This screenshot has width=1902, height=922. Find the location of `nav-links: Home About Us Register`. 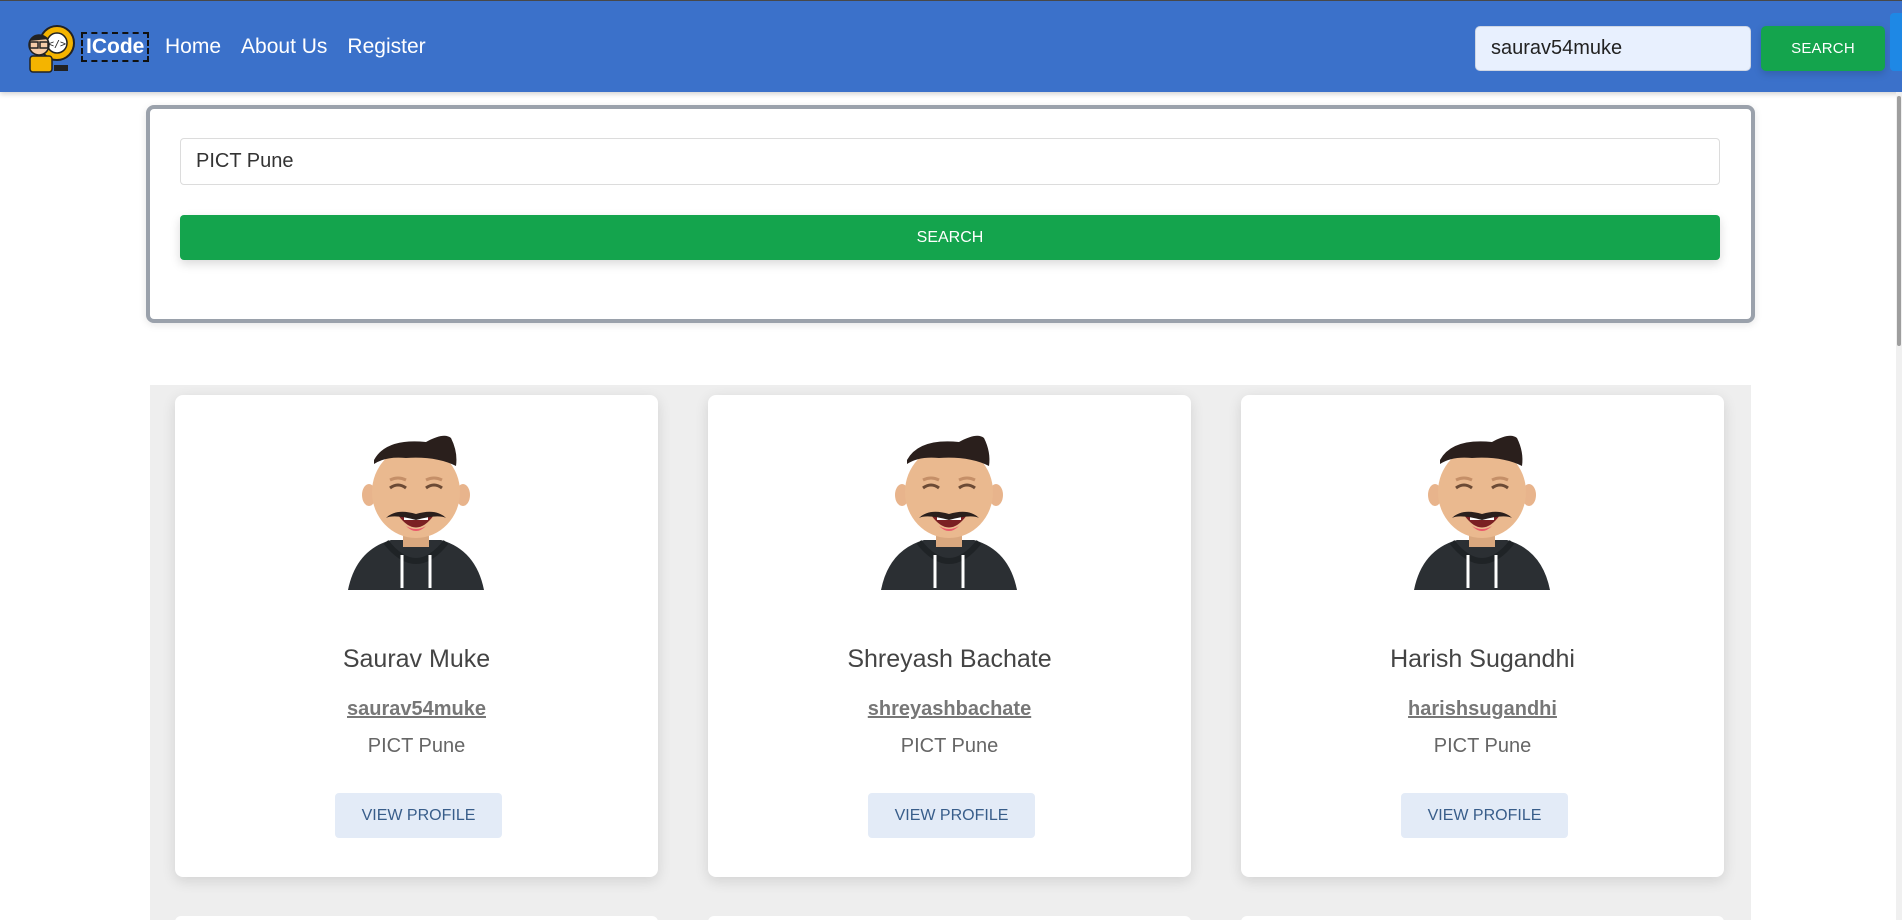

nav-links: Home About Us Register is located at coordinates (295, 47).